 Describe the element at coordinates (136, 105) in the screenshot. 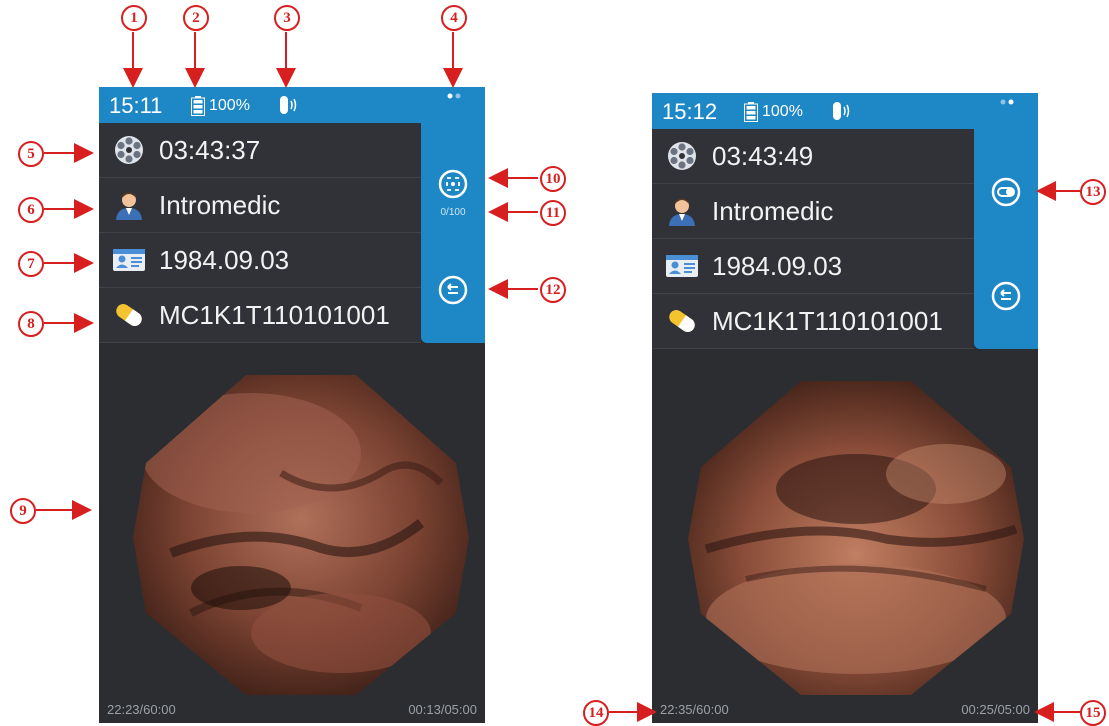

I see `status-time: 15:11` at that location.